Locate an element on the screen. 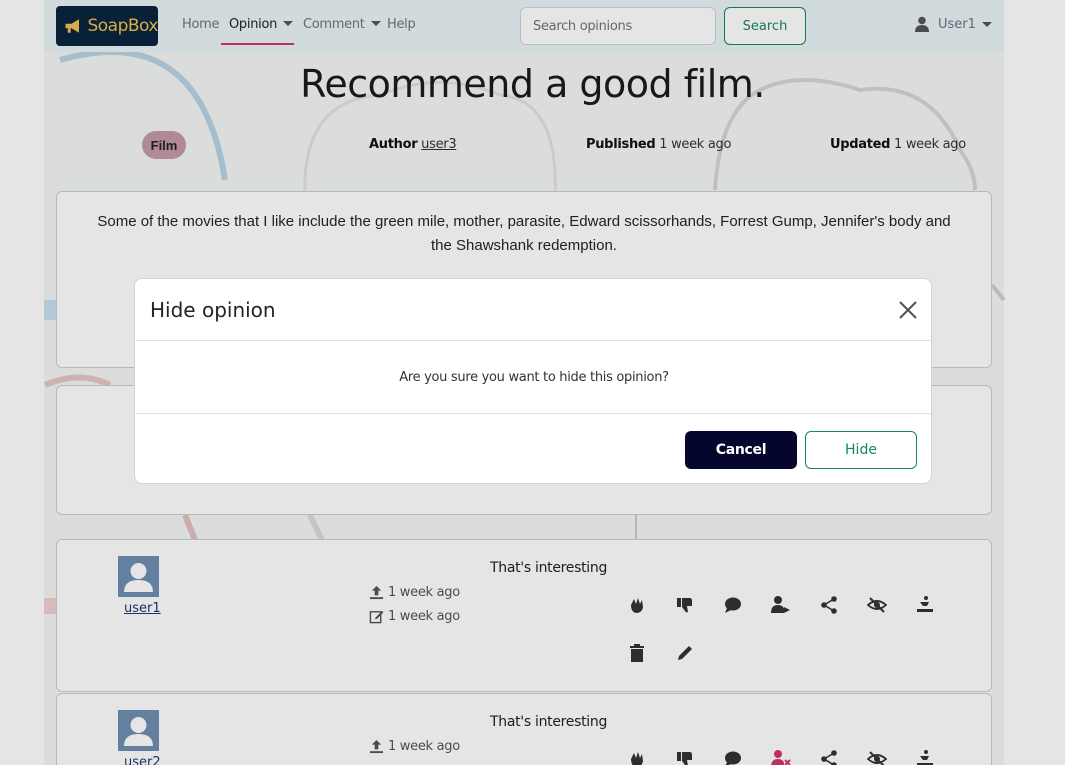  modal-header: Hide opinion is located at coordinates (534, 310).